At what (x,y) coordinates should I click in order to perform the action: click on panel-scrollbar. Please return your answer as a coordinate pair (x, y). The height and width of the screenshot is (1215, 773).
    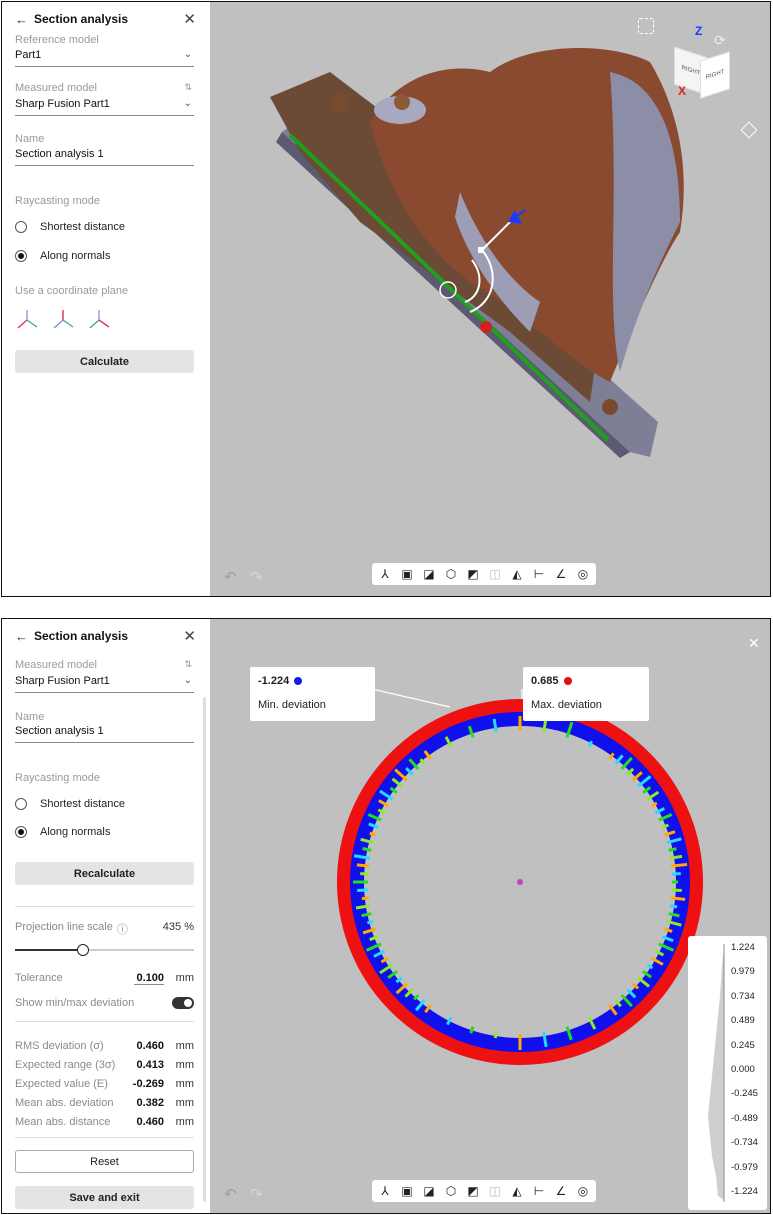
    Looking at the image, I should click on (204, 949).